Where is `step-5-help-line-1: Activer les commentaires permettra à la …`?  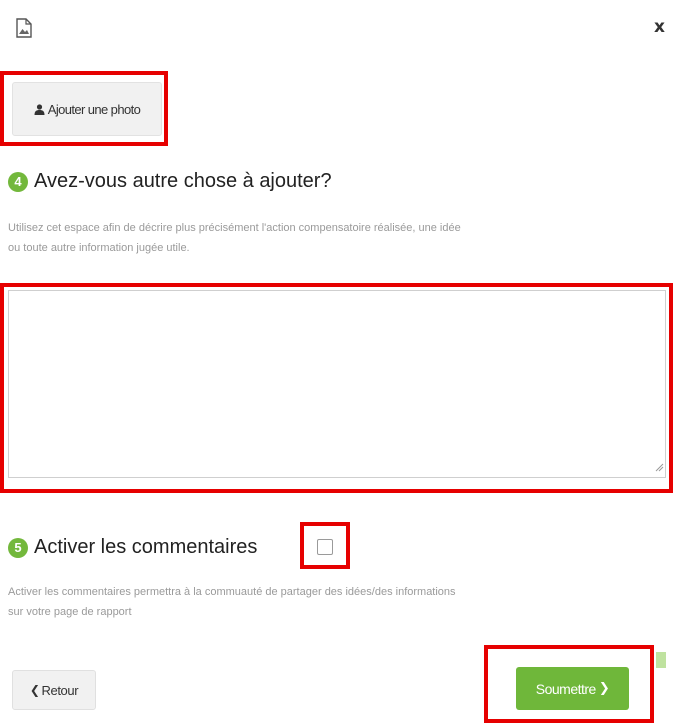
step-5-help-line-1: Activer les commentaires permettra à la … is located at coordinates (232, 592).